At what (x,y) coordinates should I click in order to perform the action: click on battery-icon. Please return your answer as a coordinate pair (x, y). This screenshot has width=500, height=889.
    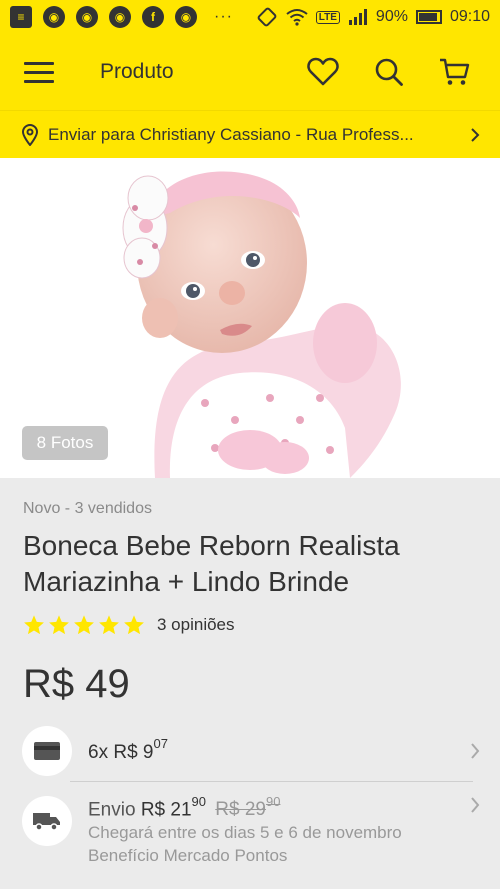
    Looking at the image, I should click on (428, 17).